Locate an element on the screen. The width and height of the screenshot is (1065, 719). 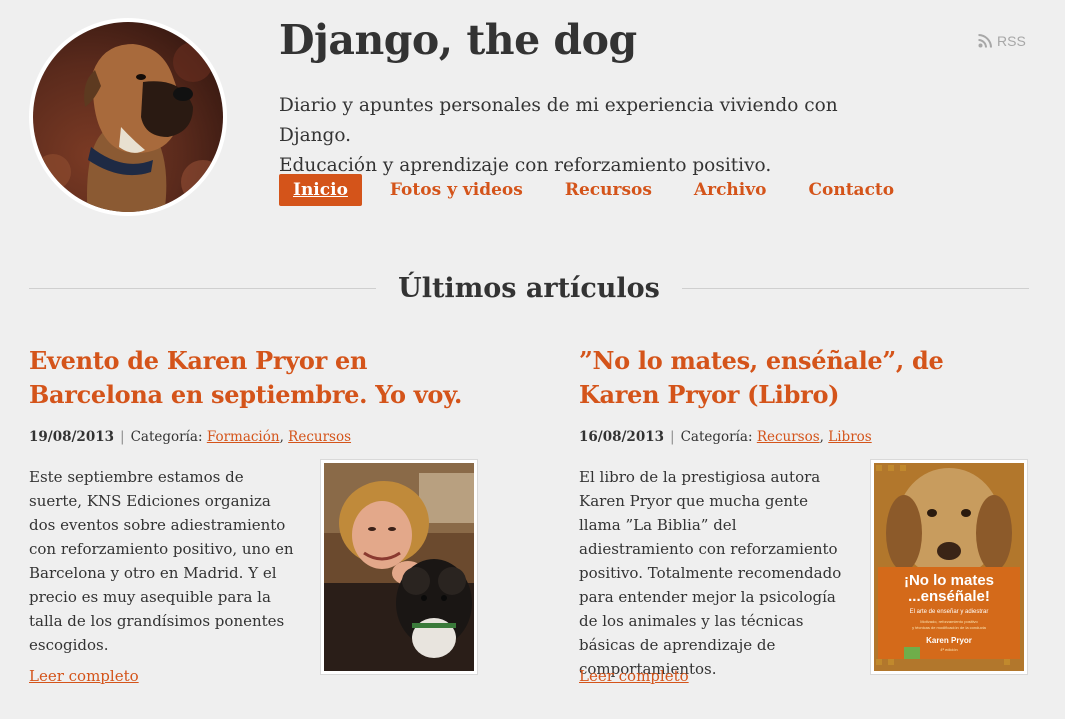
nav-item-recursos: Recursos is located at coordinates (608, 190).